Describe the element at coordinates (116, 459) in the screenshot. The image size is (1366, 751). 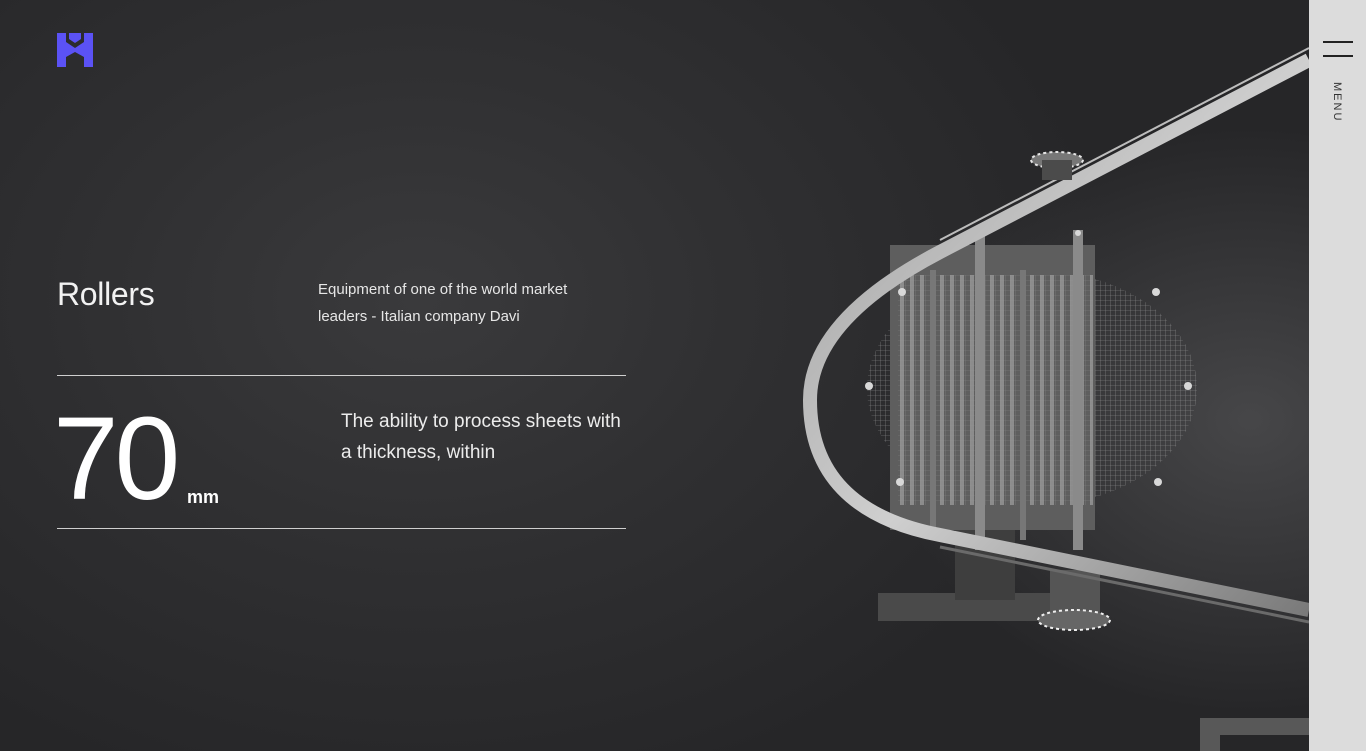
I see `stat-value: 70` at that location.